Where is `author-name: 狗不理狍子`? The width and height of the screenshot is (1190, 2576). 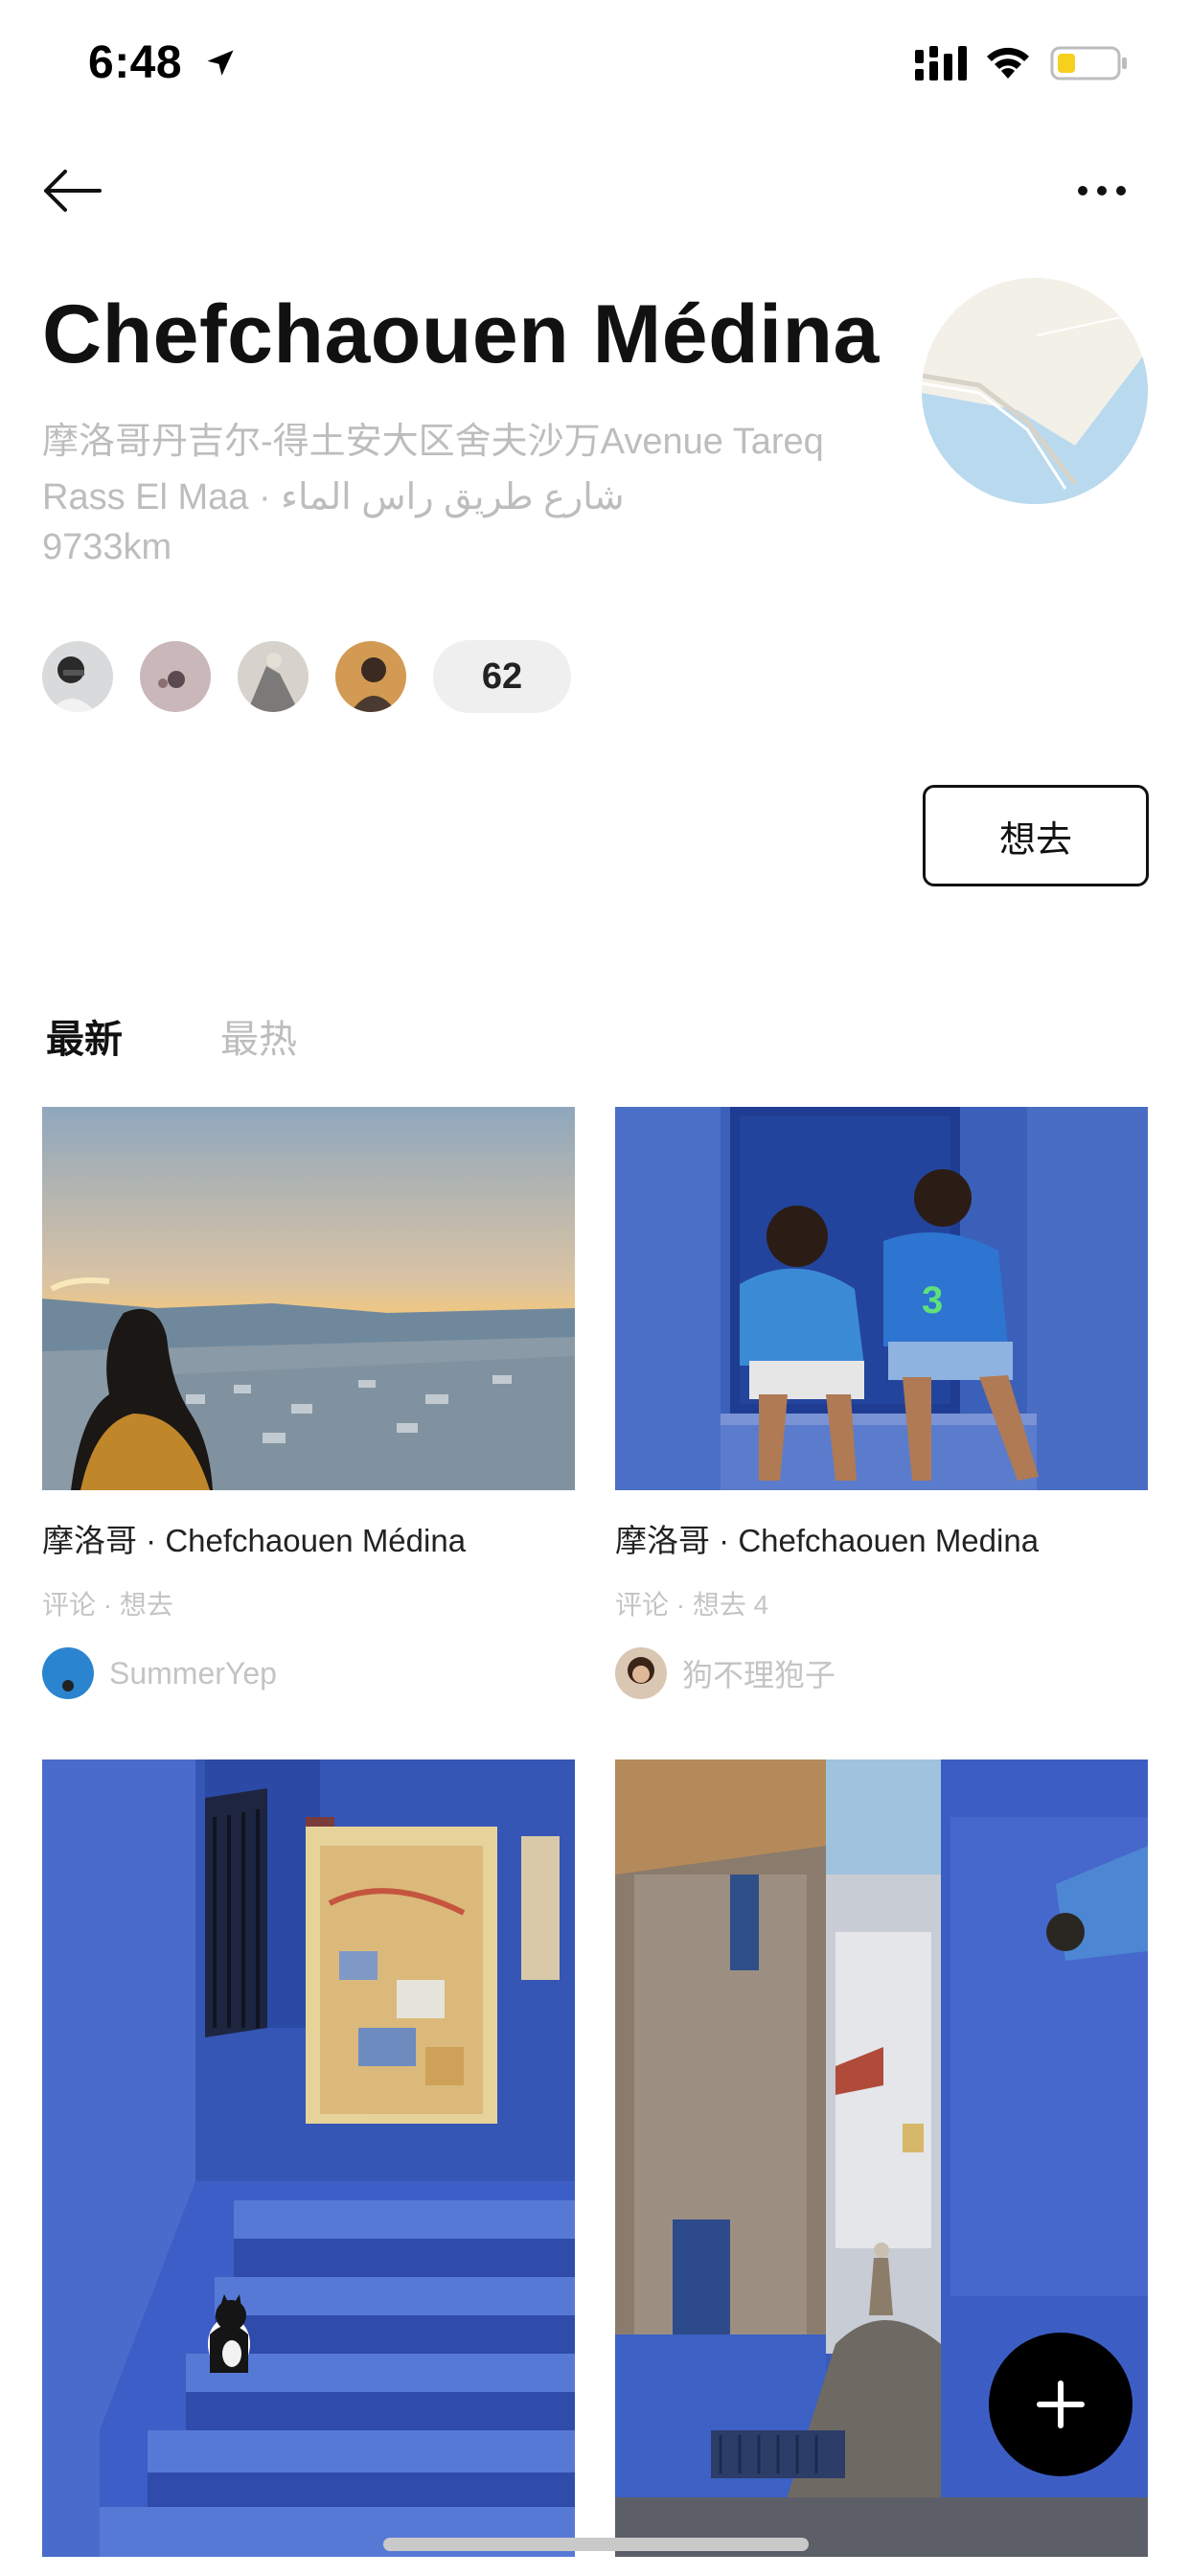 author-name: 狗不理狍子 is located at coordinates (759, 1675).